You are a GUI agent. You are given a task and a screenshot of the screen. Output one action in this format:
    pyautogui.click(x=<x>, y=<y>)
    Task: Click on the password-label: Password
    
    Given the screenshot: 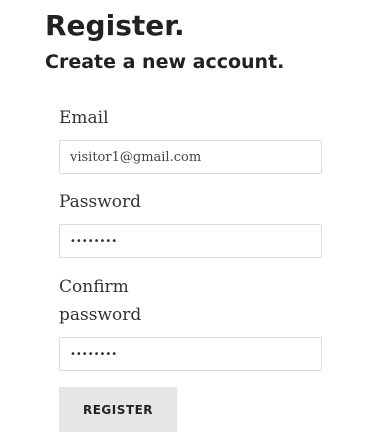 What is the action you would take?
    pyautogui.click(x=100, y=202)
    